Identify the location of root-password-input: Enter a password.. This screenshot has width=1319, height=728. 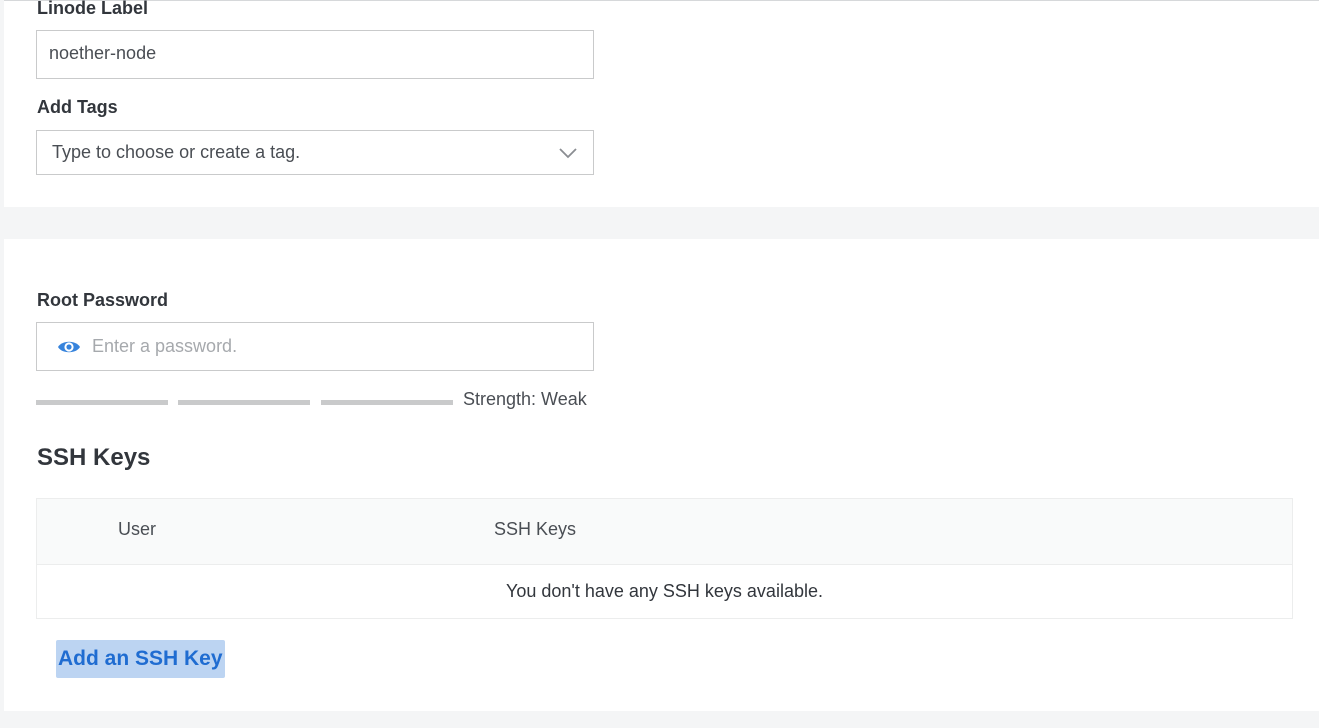
(315, 346).